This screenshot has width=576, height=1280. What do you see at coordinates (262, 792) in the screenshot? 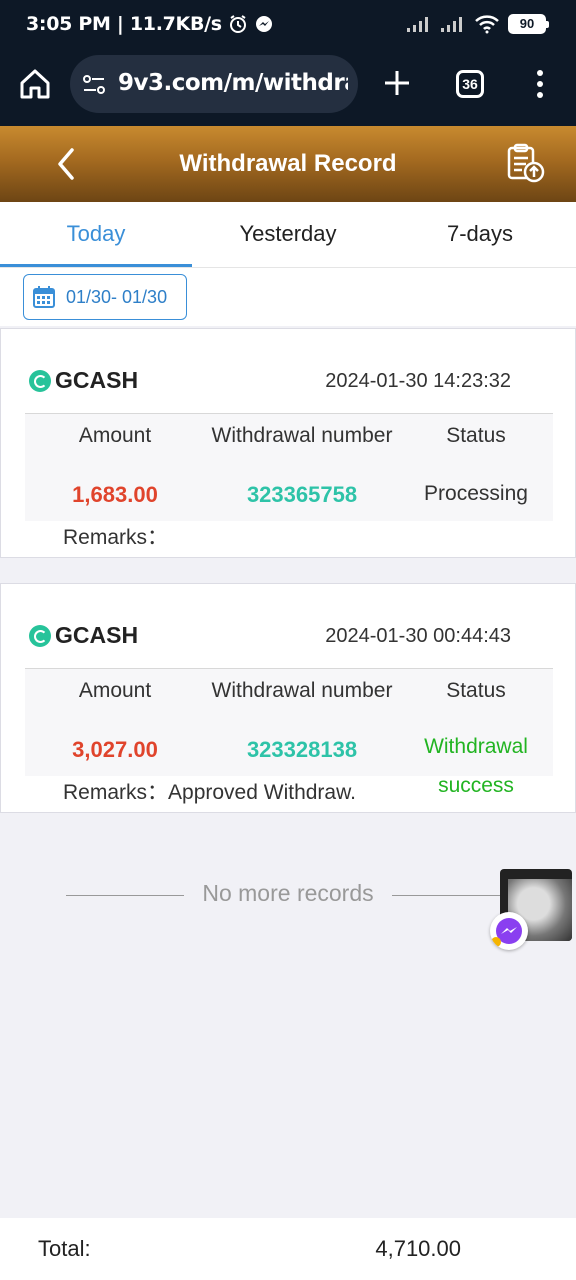
I see `remarks-text: Approved Withdraw.` at bounding box center [262, 792].